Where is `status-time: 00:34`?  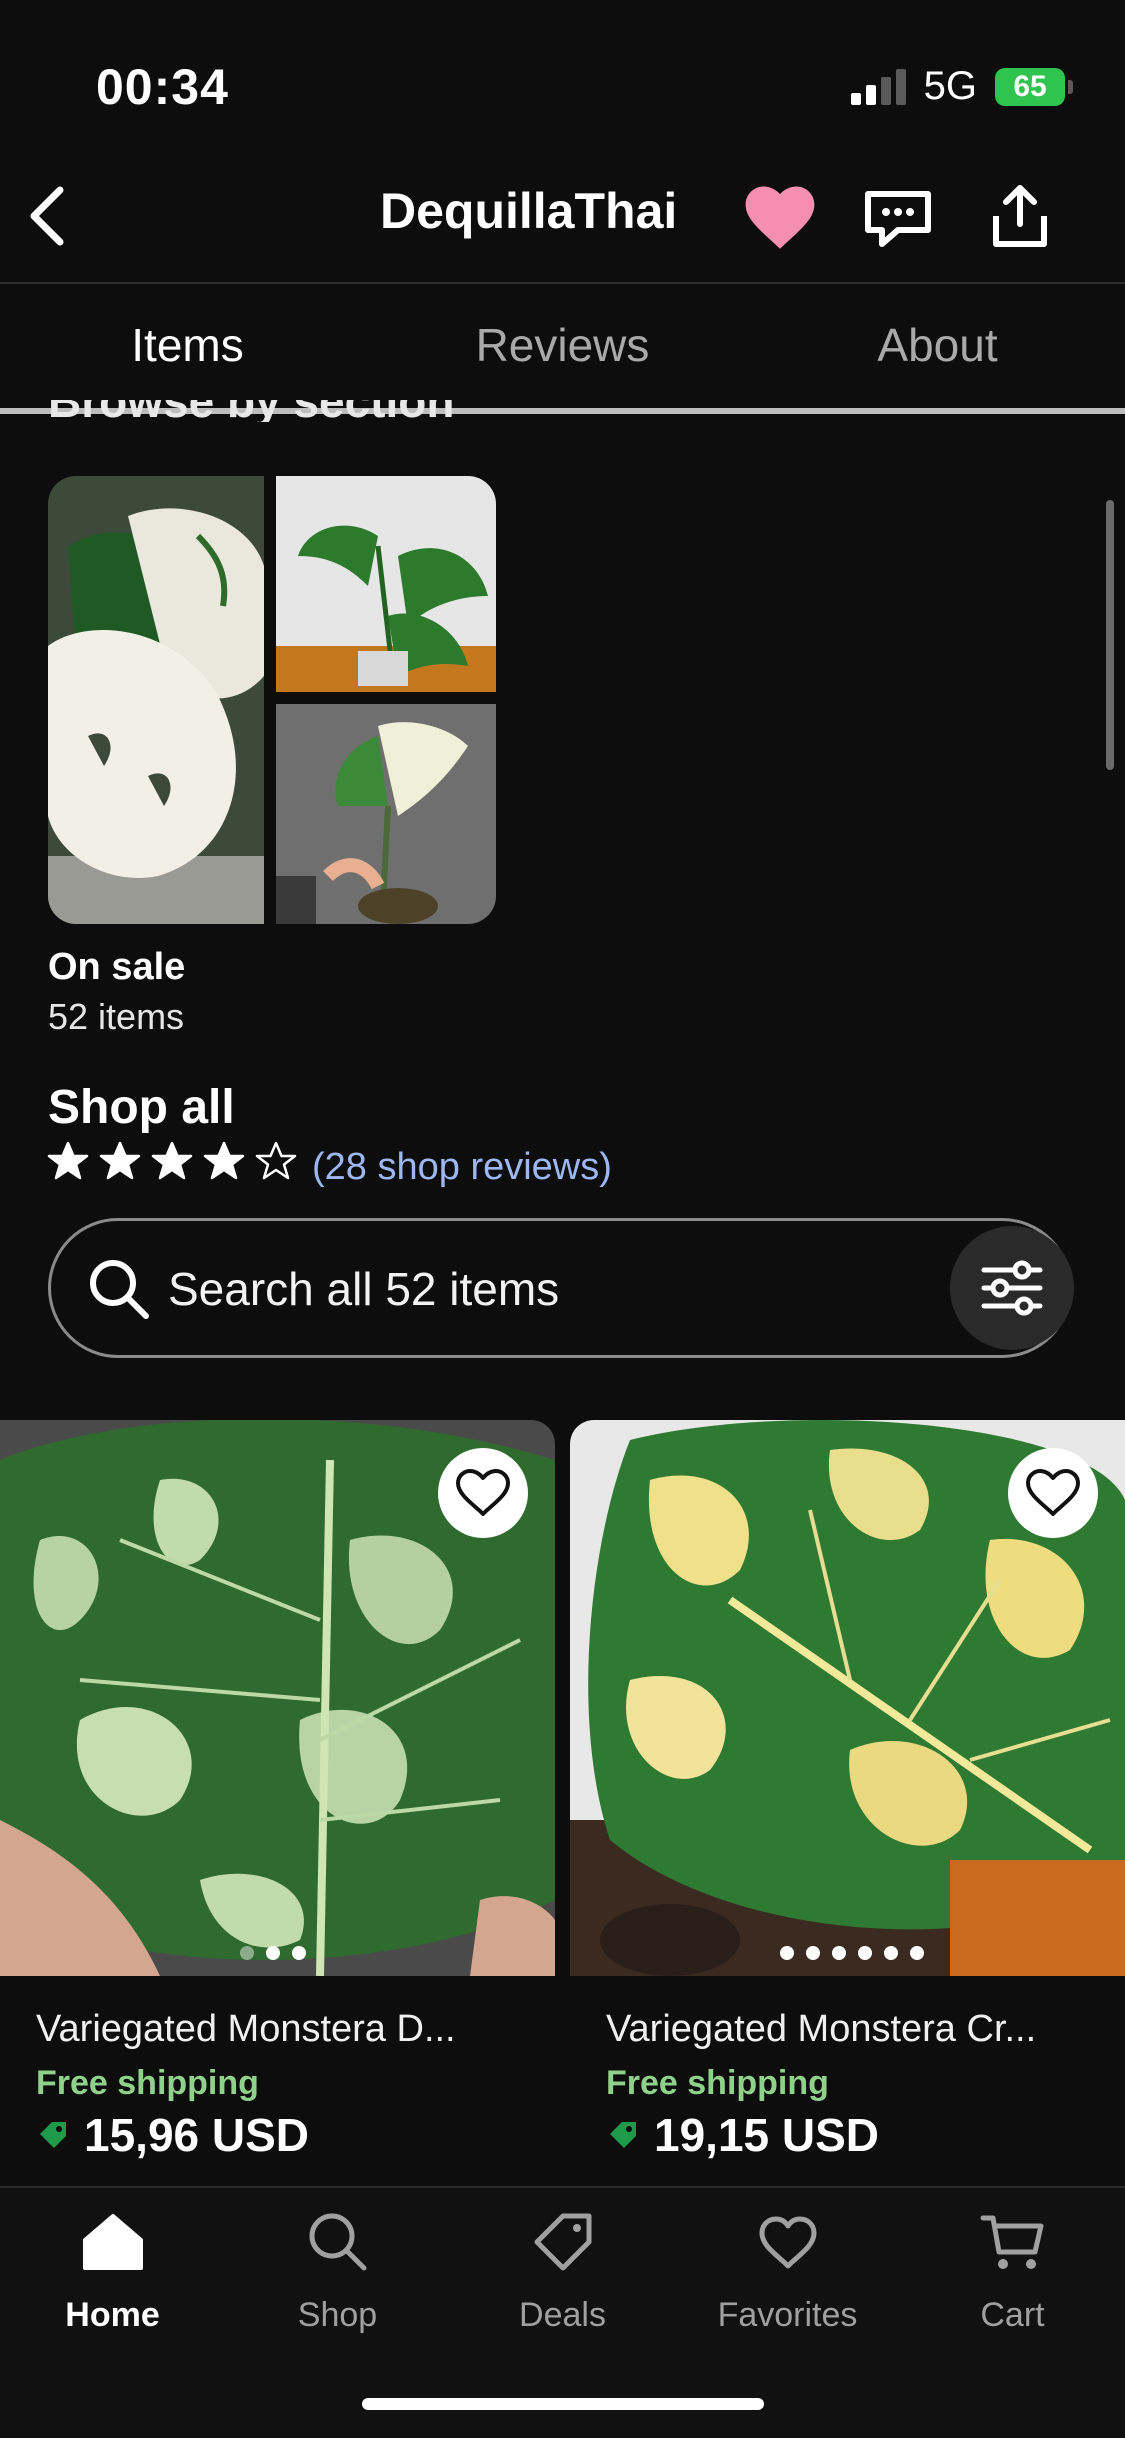
status-time: 00:34 is located at coordinates (162, 87).